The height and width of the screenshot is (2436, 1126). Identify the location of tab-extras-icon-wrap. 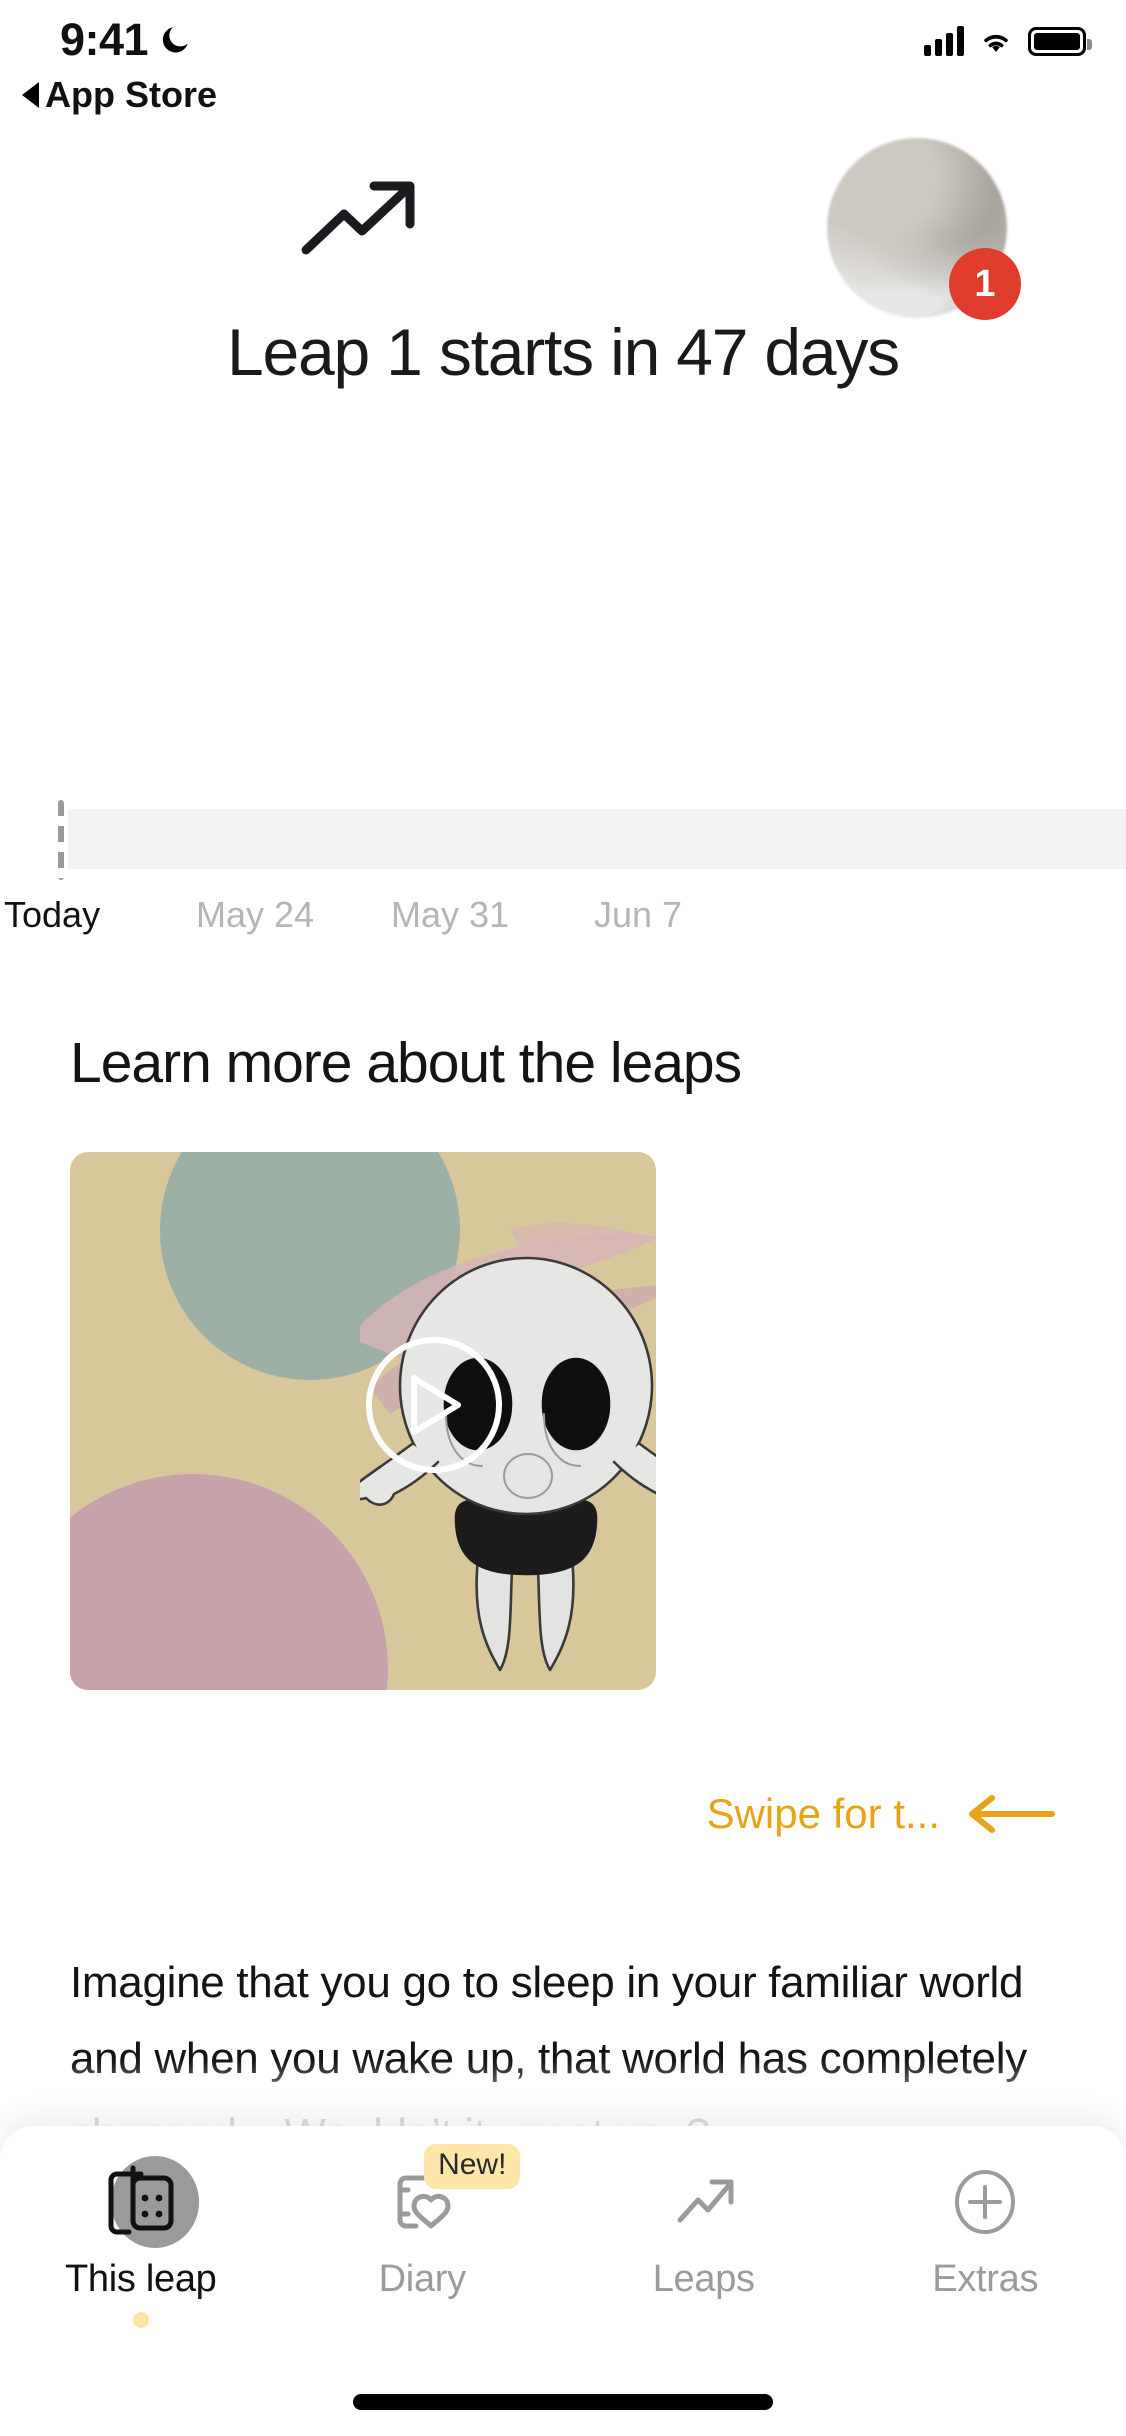
(985, 2202).